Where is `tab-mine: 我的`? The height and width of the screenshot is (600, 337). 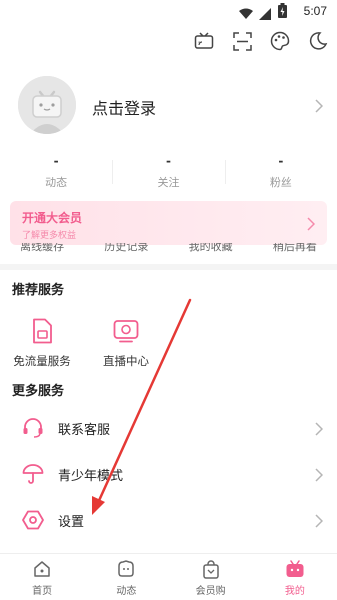 tab-mine: 我的 is located at coordinates (295, 577).